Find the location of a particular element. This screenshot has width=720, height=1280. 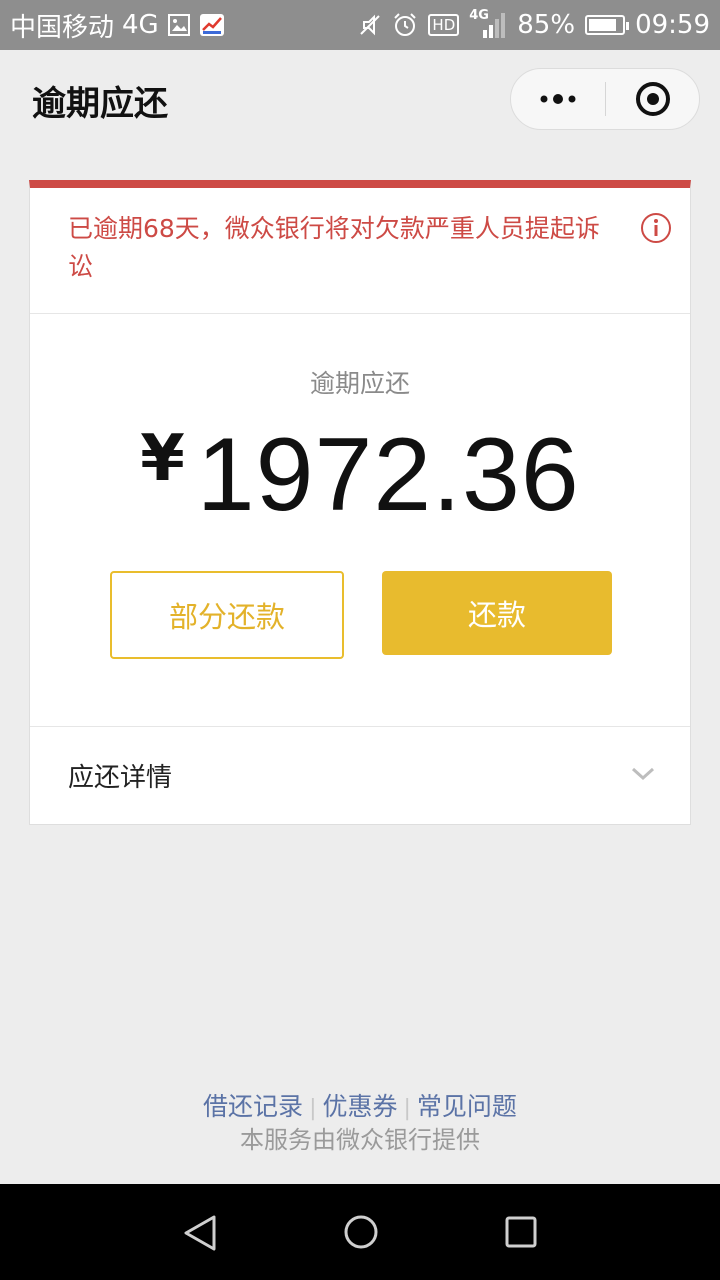

battery-percent: 85% is located at coordinates (546, 25).